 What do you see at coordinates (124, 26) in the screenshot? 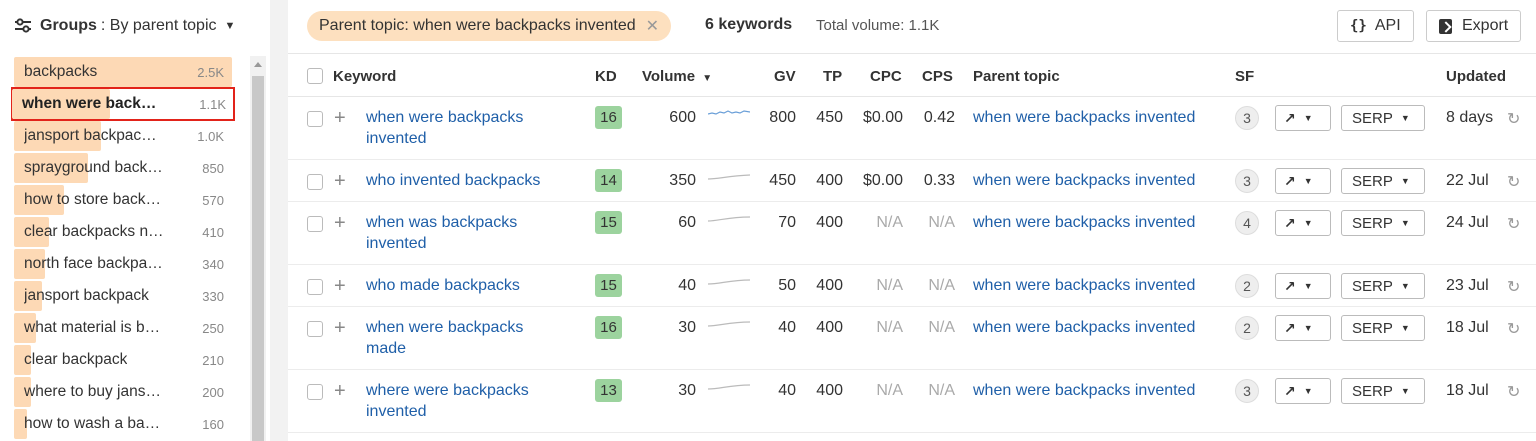
I see `groups-dropdown: Groups : By parent topic ▼` at bounding box center [124, 26].